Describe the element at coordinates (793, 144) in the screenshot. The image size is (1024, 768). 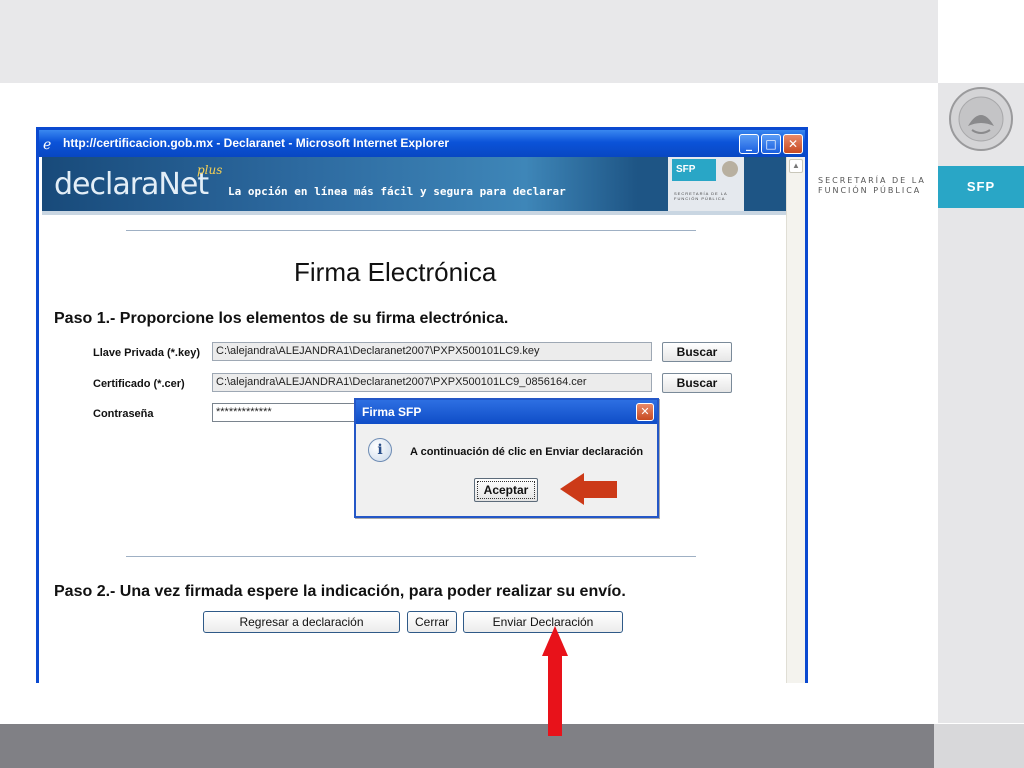
I see `close-window-button: ✕` at that location.